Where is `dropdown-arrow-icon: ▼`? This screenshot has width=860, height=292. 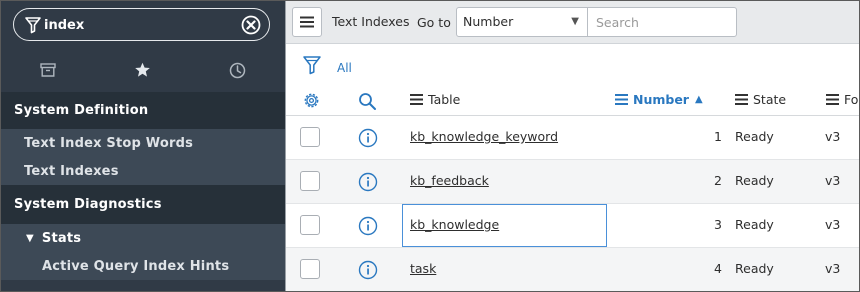
dropdown-arrow-icon: ▼ is located at coordinates (575, 21).